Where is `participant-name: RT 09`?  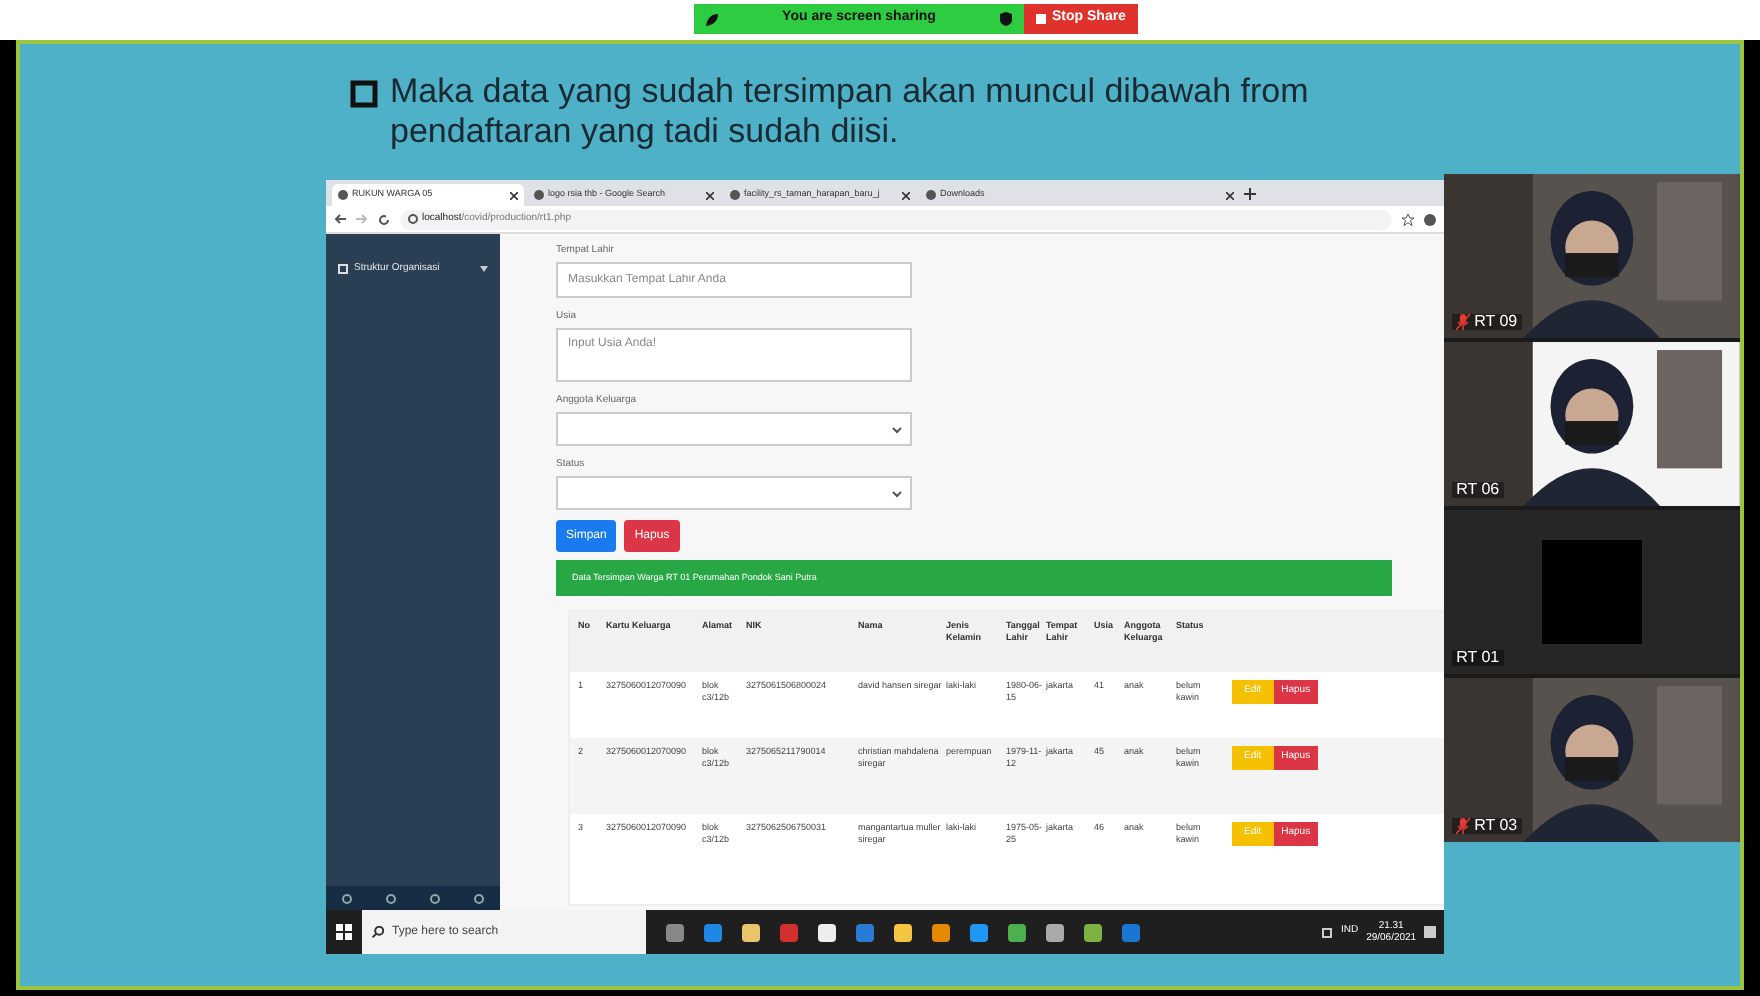
participant-name: RT 09 is located at coordinates (1496, 322).